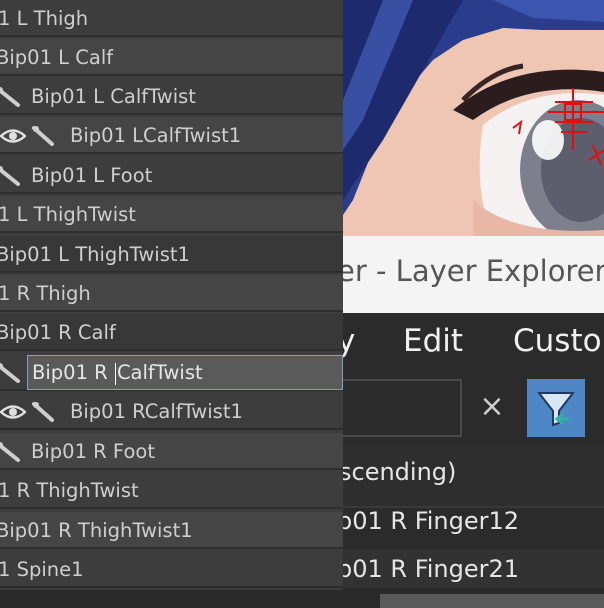  Describe the element at coordinates (113, 96) in the screenshot. I see `tree-row-label: Bip01 L CalfTwist` at that location.